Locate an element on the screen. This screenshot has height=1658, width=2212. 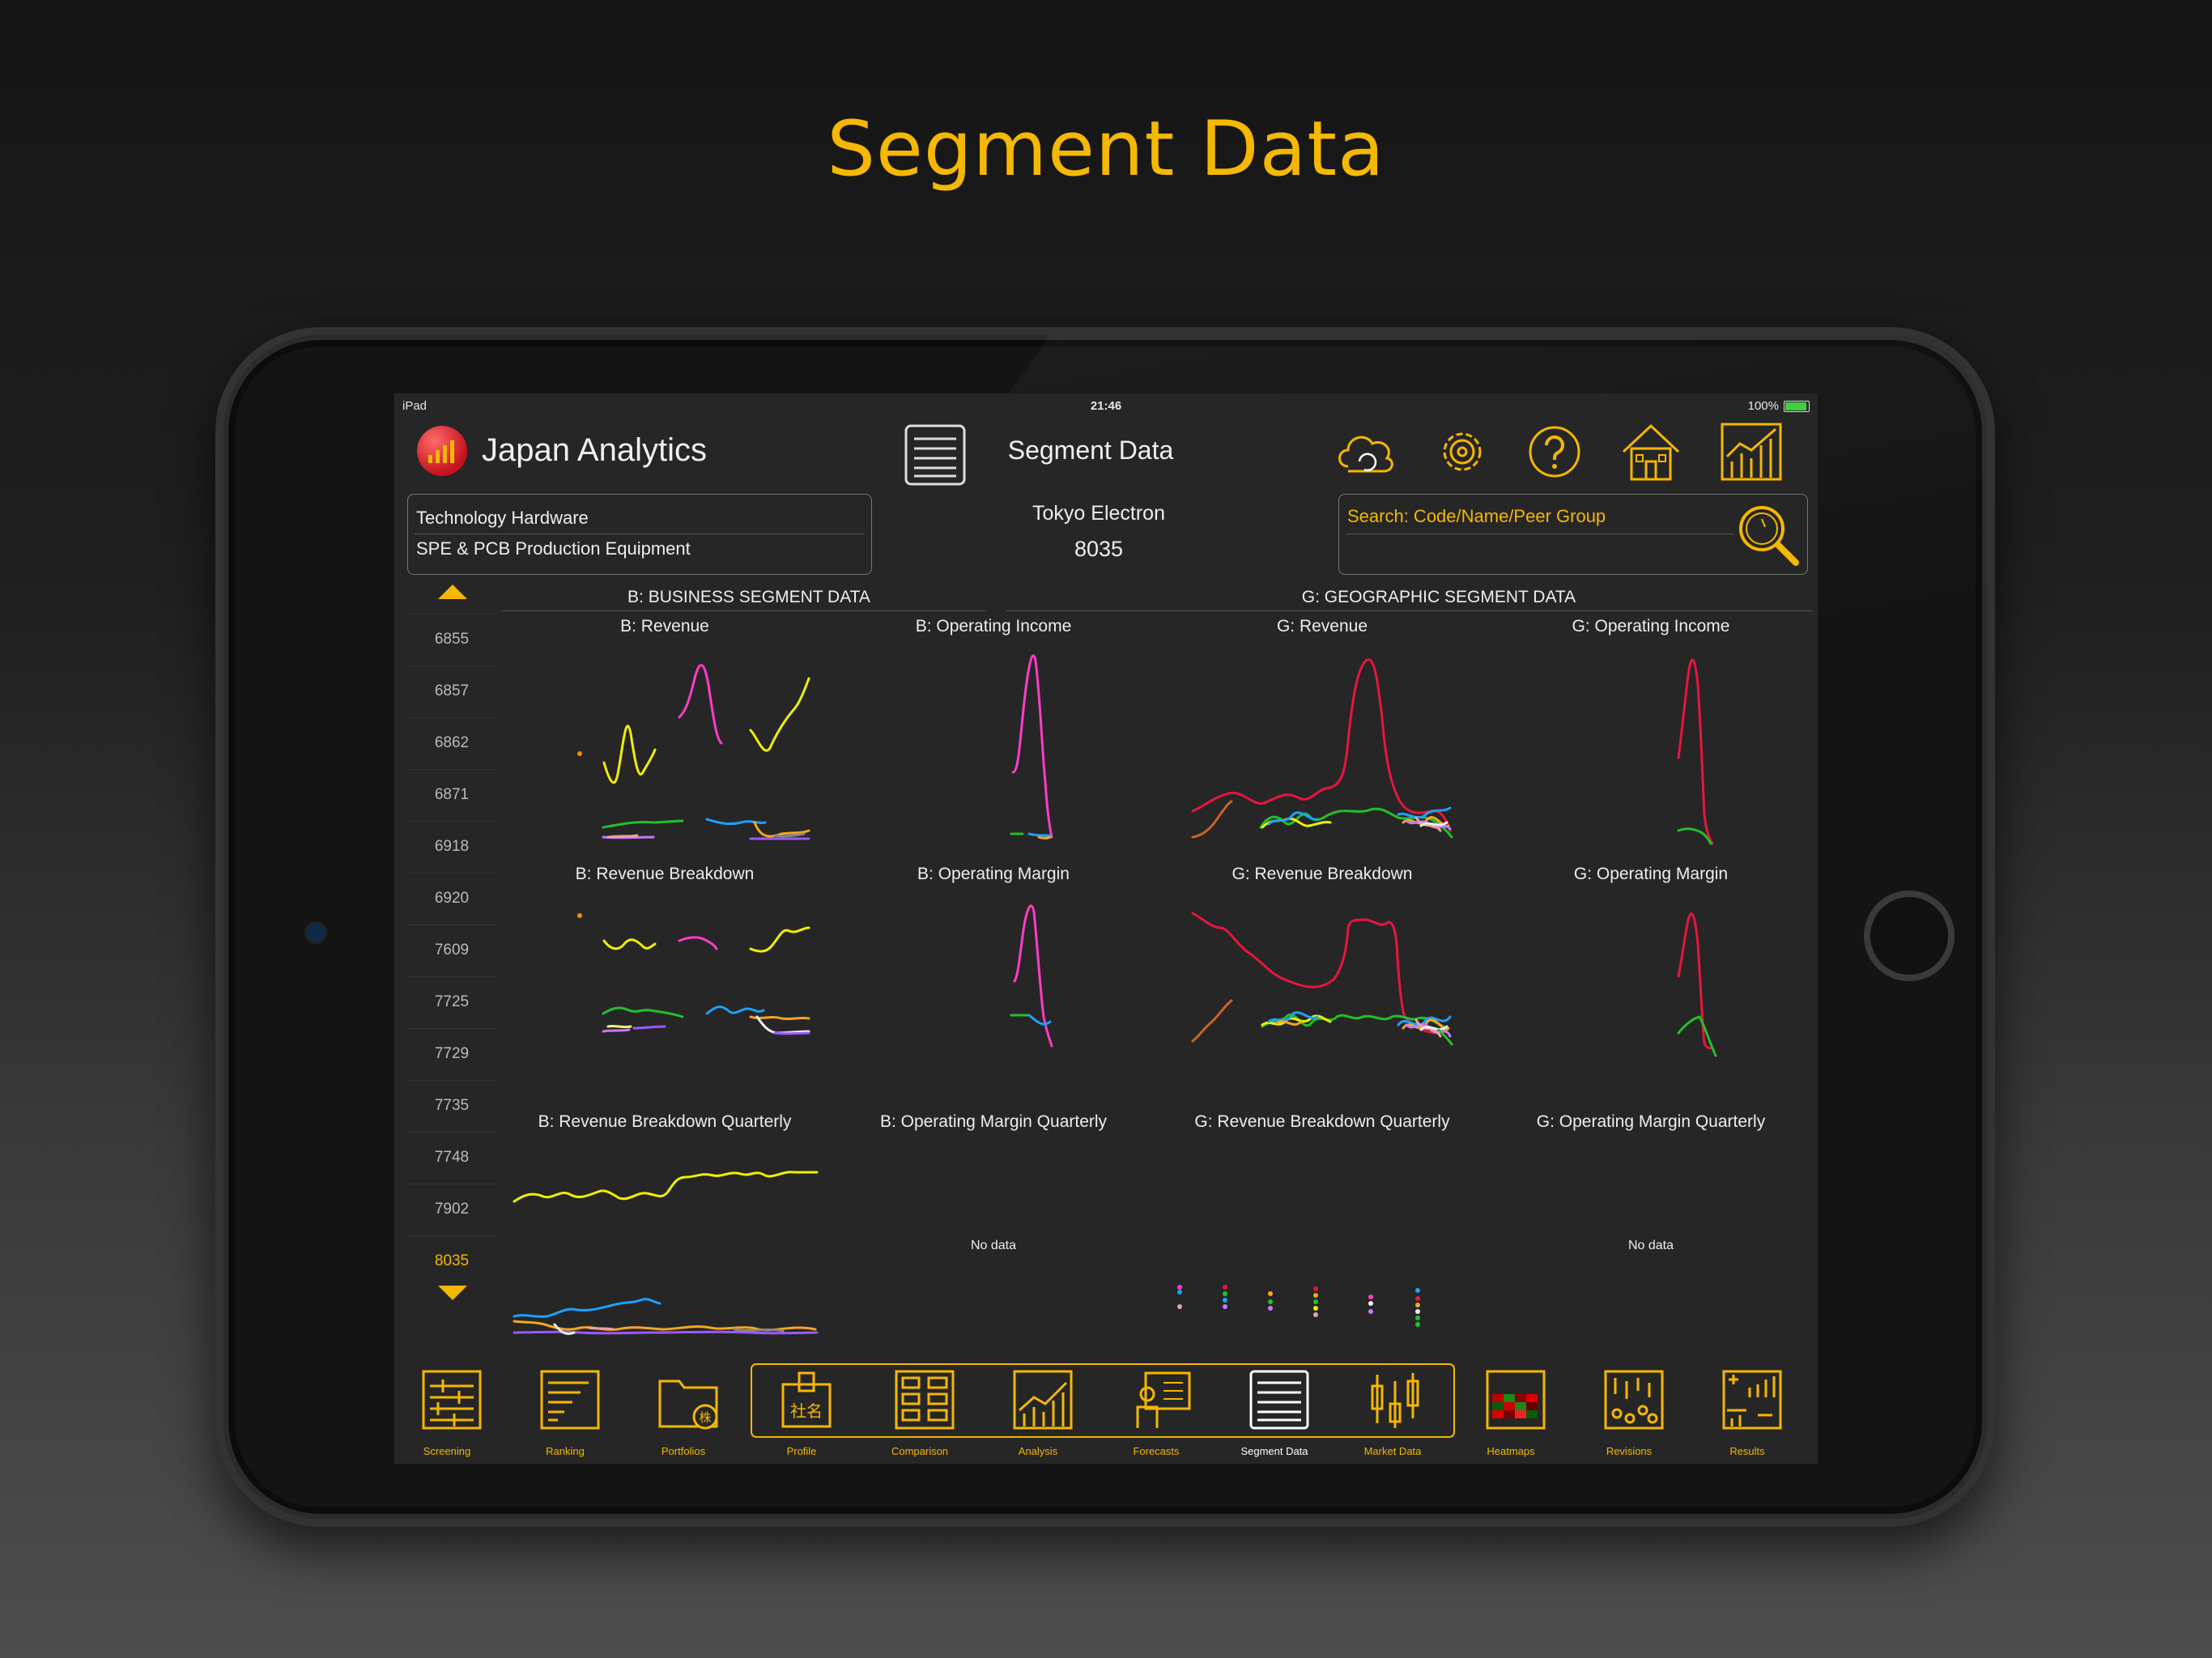
screening-icon is located at coordinates (452, 1400).